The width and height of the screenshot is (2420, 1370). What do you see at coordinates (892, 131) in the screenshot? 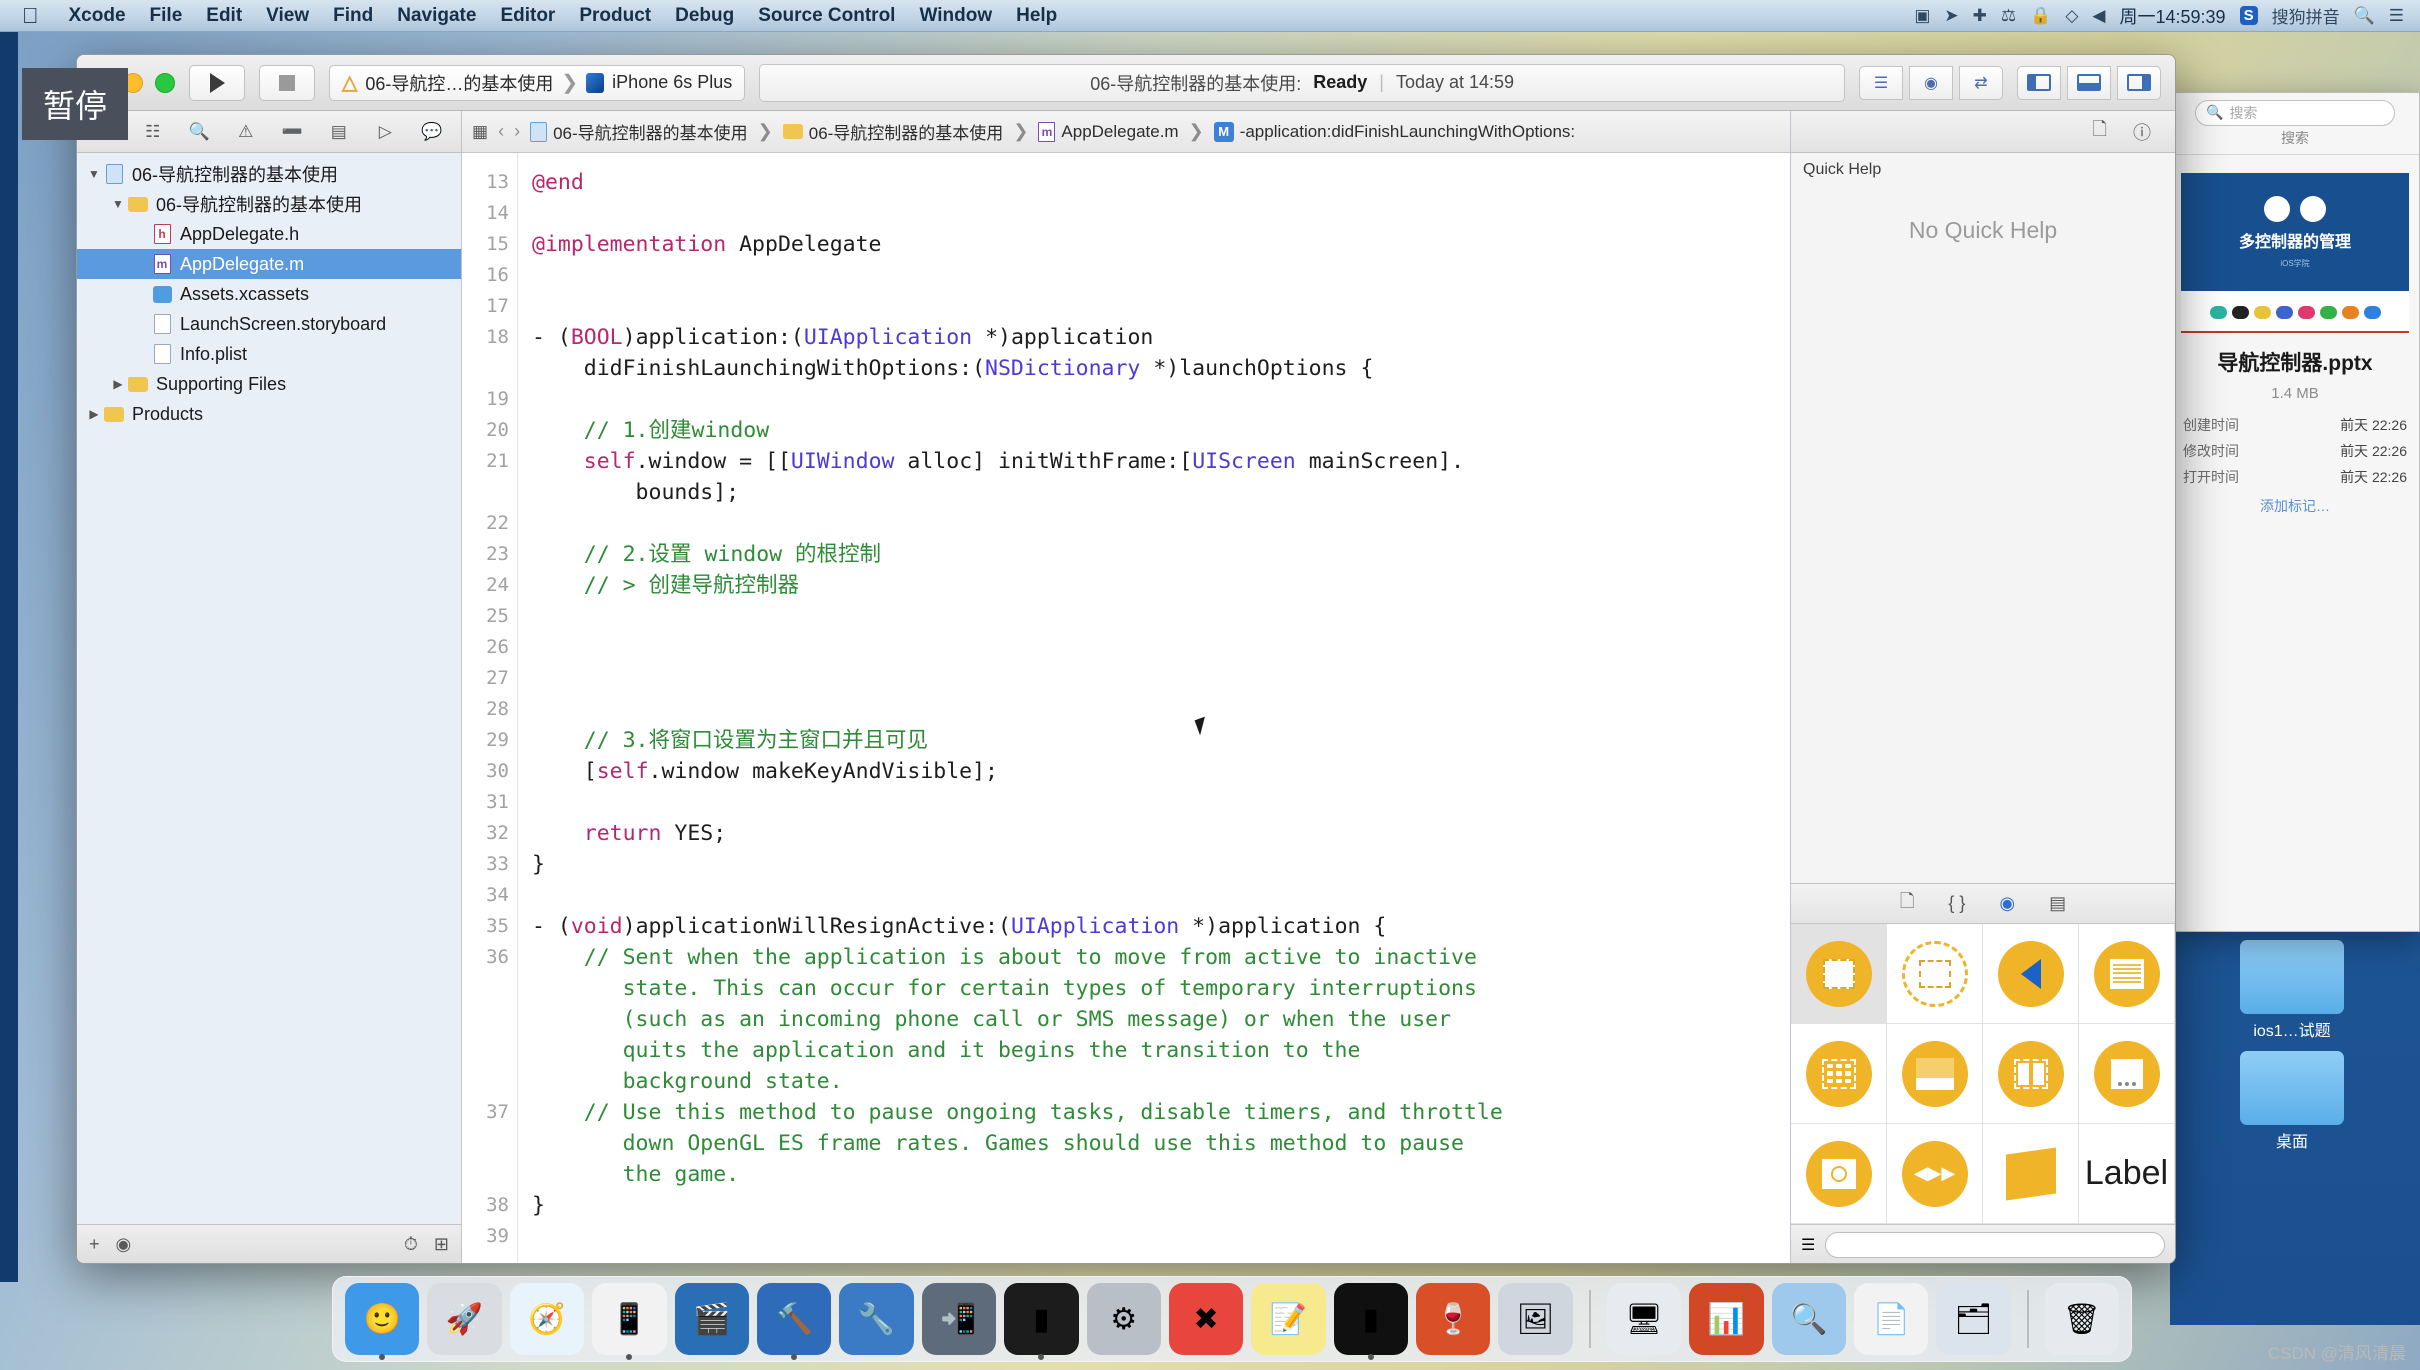
I see `breadcrumb-group: 06-导航控制器的基本使用` at bounding box center [892, 131].